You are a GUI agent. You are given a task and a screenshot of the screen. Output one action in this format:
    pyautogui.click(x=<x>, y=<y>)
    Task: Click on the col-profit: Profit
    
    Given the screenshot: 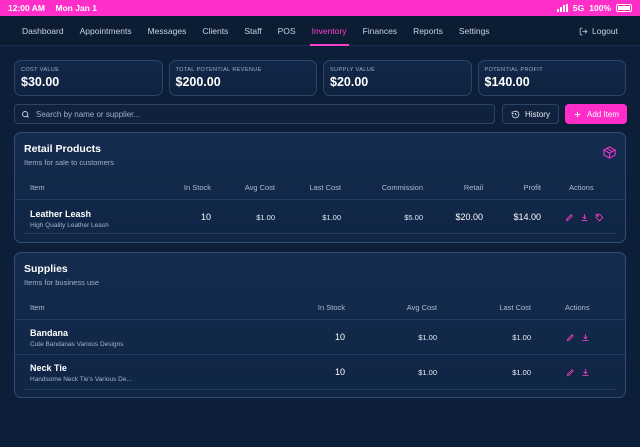 What is the action you would take?
    pyautogui.click(x=532, y=187)
    